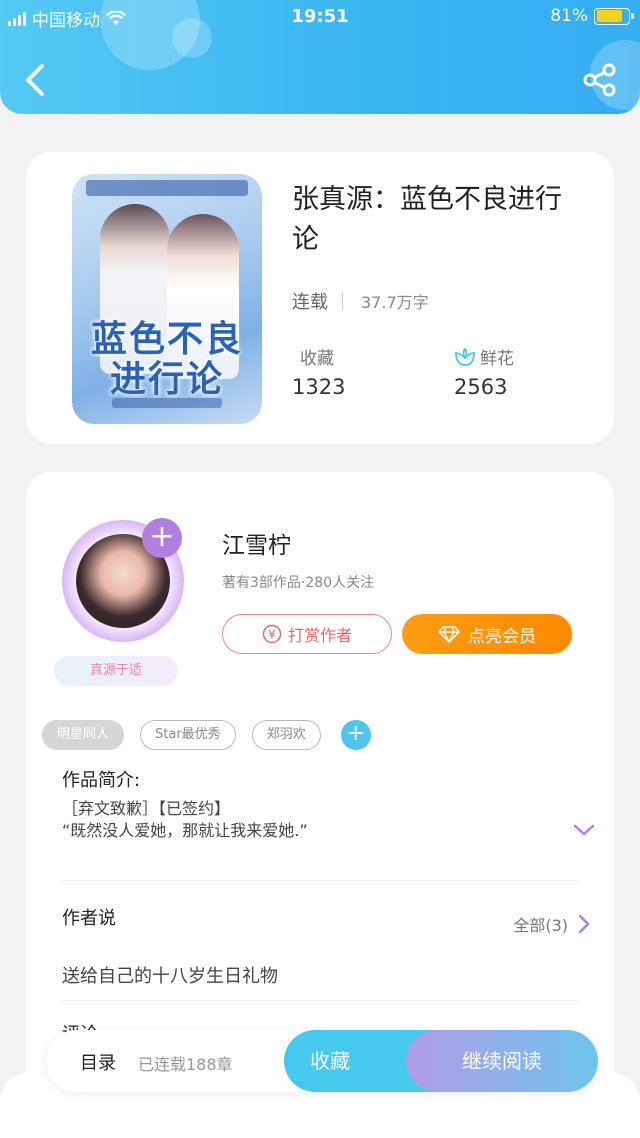 The height and width of the screenshot is (1138, 640). I want to click on battery-percent: 81%, so click(569, 16).